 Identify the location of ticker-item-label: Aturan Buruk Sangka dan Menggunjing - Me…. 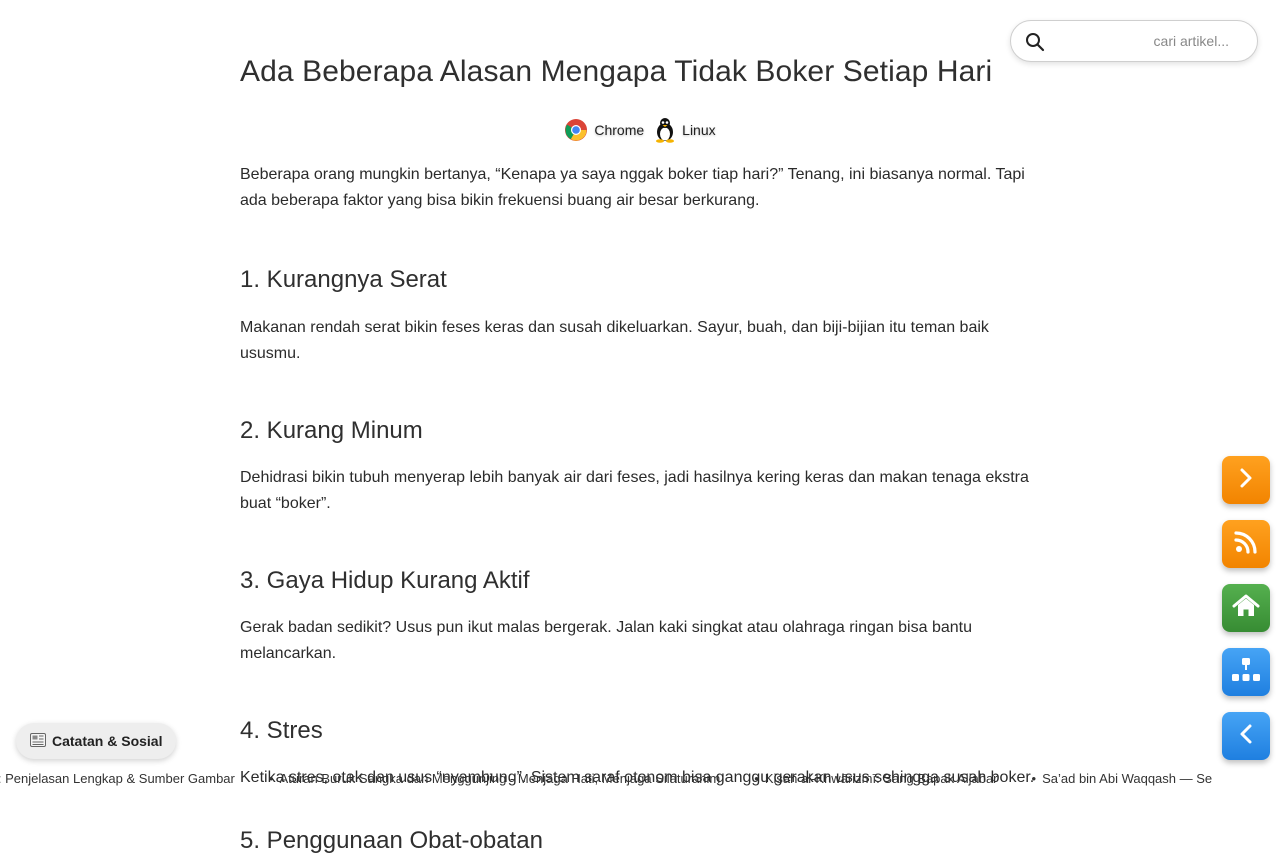
(500, 778).